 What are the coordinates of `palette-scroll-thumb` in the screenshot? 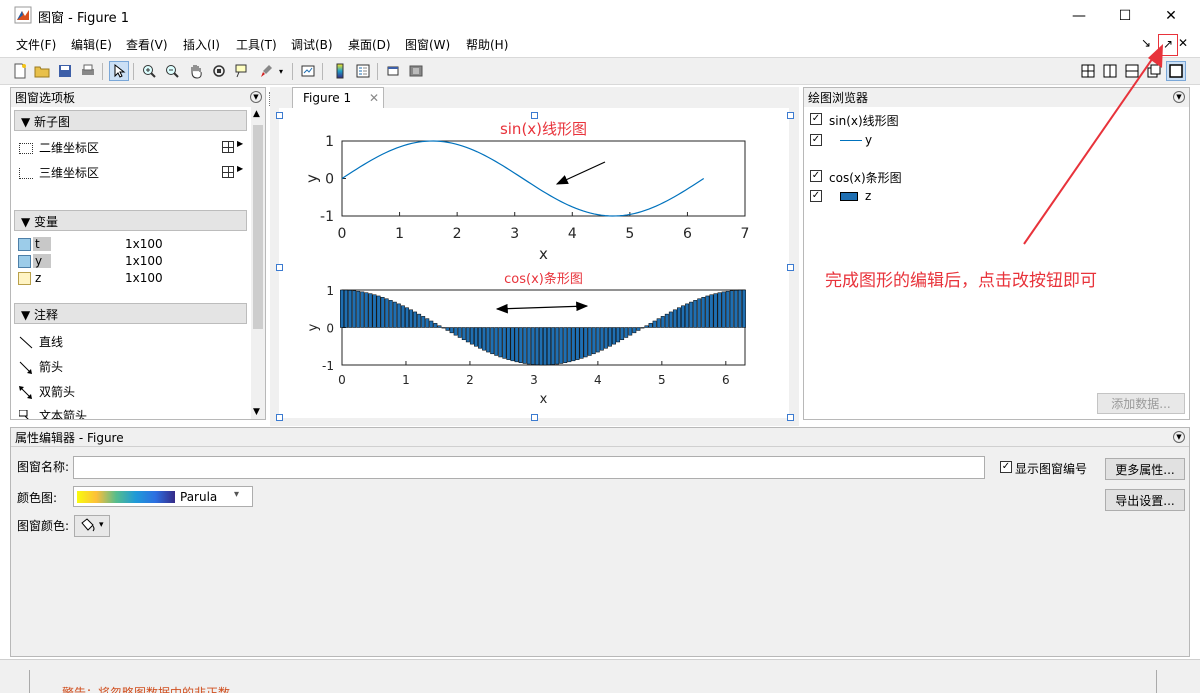 It's located at (258, 227).